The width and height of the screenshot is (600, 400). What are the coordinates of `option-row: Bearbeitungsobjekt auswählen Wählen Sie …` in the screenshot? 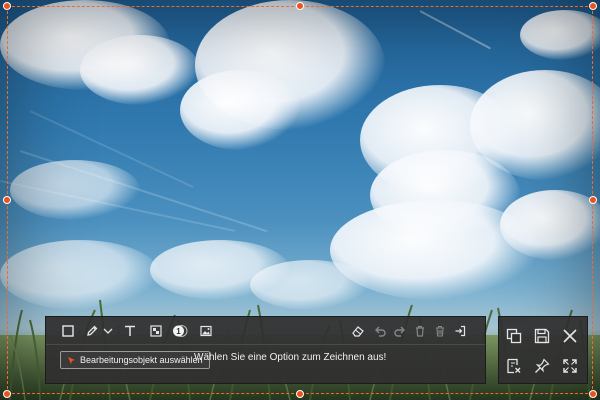 It's located at (265, 364).